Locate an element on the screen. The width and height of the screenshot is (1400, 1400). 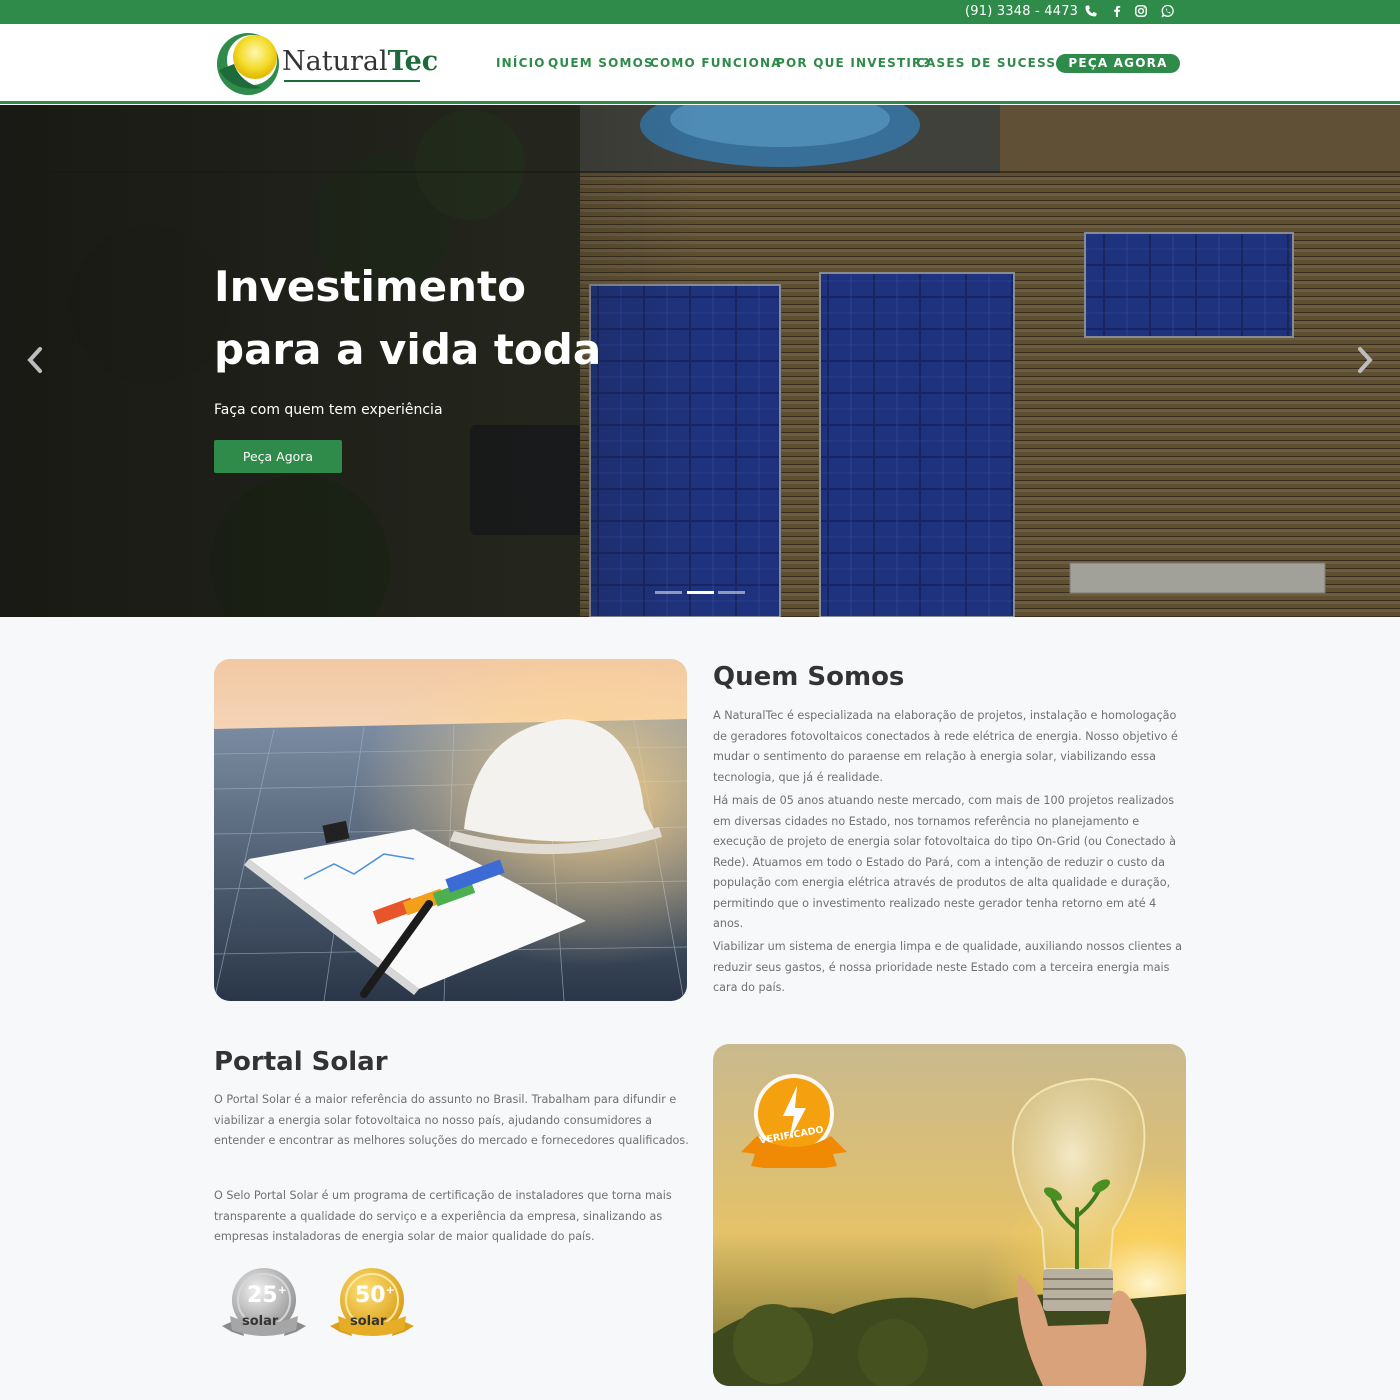
hero-subtitle: Faça com quem tem experiência is located at coordinates (328, 410).